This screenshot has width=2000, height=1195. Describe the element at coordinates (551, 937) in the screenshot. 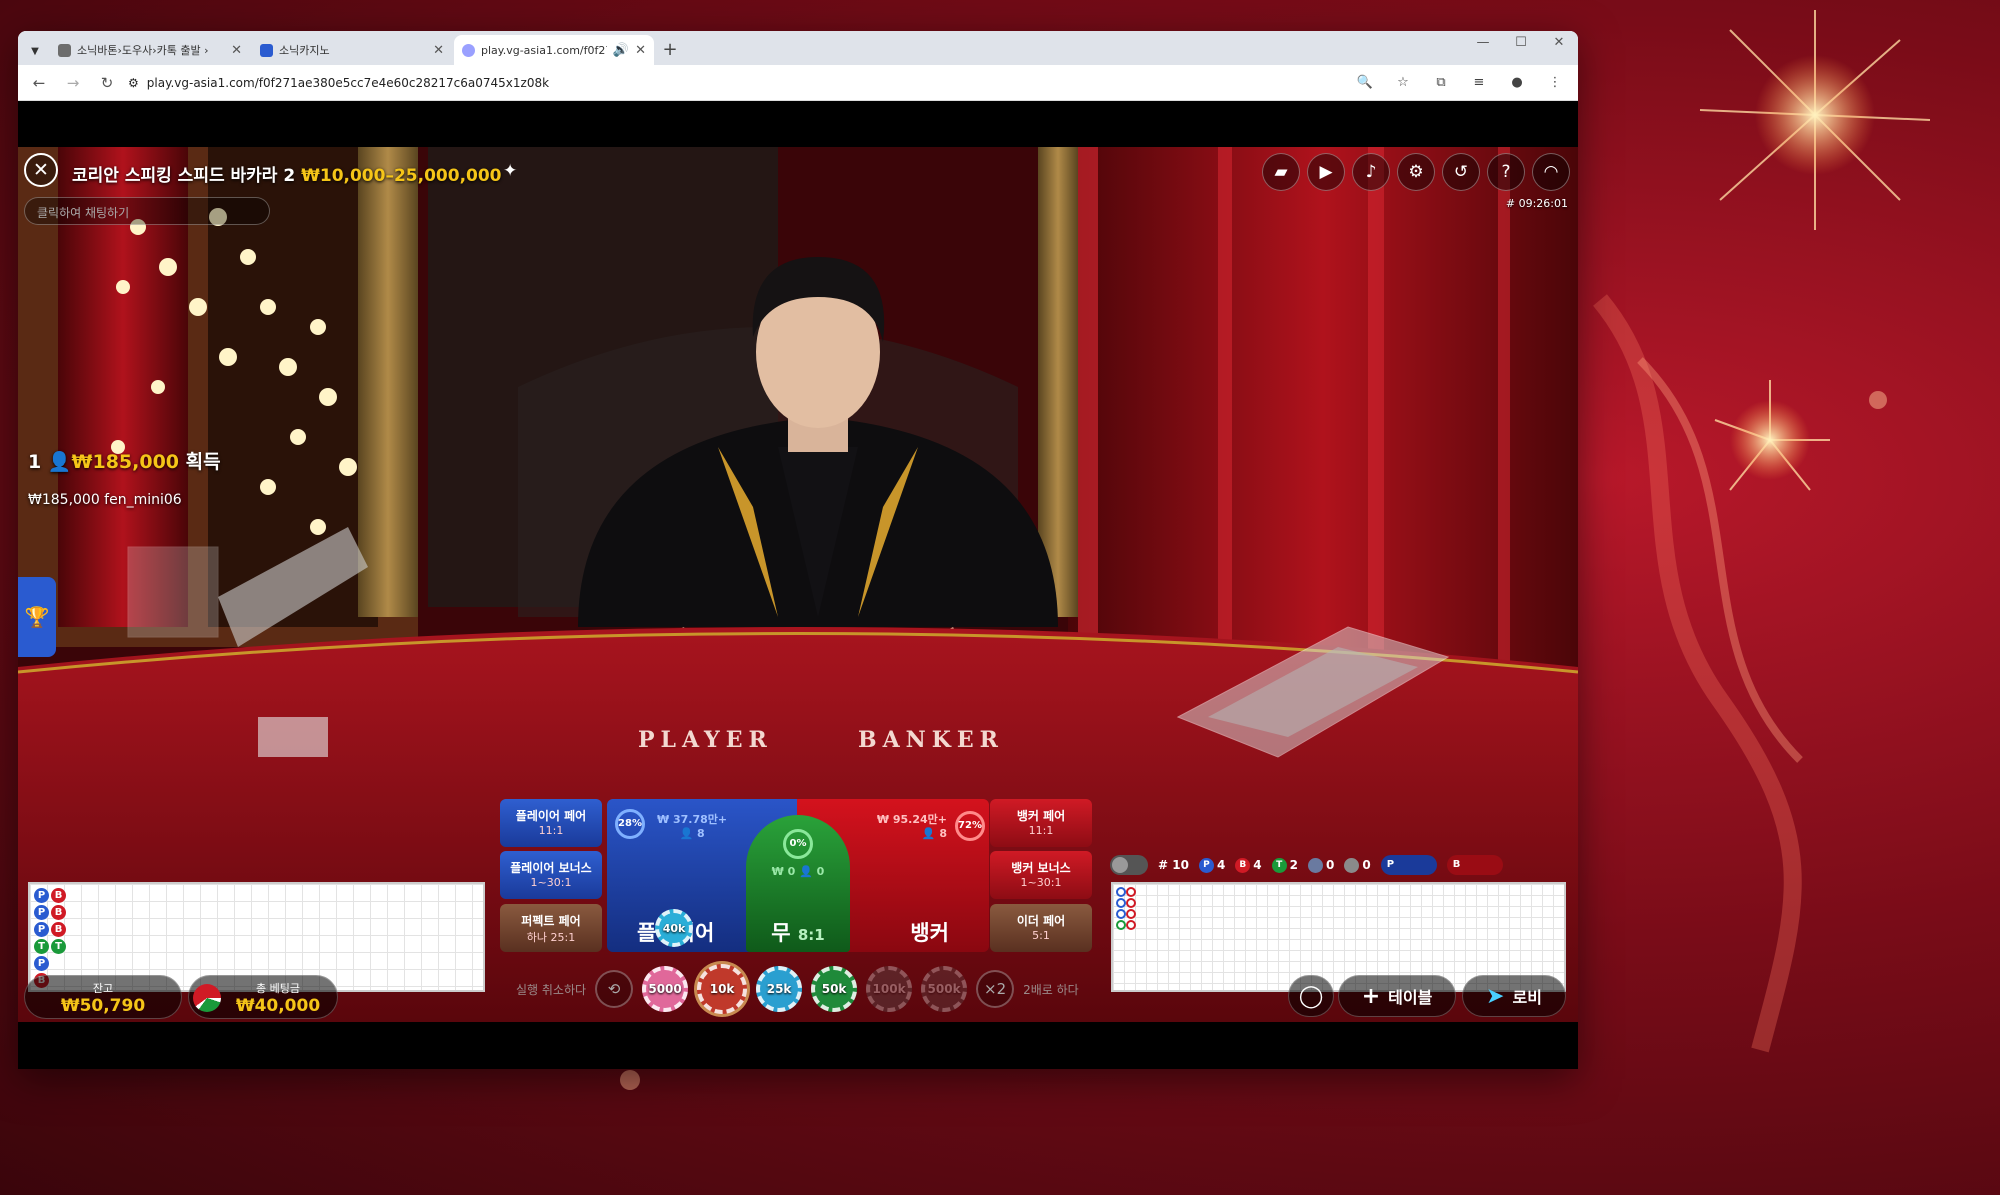

I see `perfect-pair-odds: 하나 25:1` at that location.